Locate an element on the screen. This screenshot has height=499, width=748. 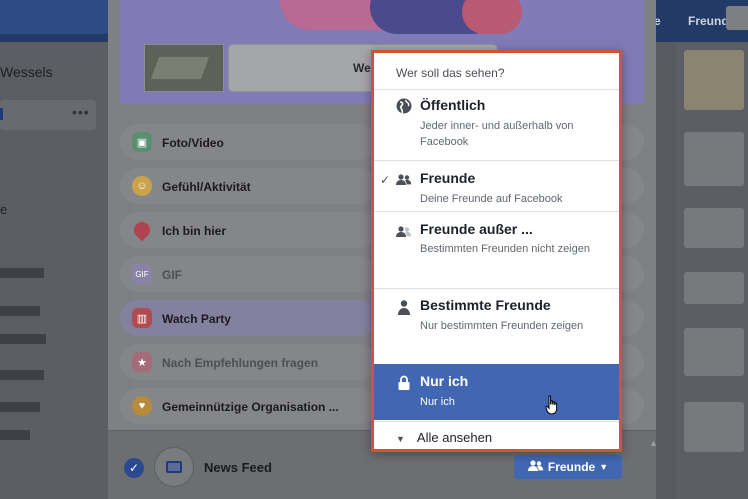
sidebar-user-name: Wessels is located at coordinates (26, 72).